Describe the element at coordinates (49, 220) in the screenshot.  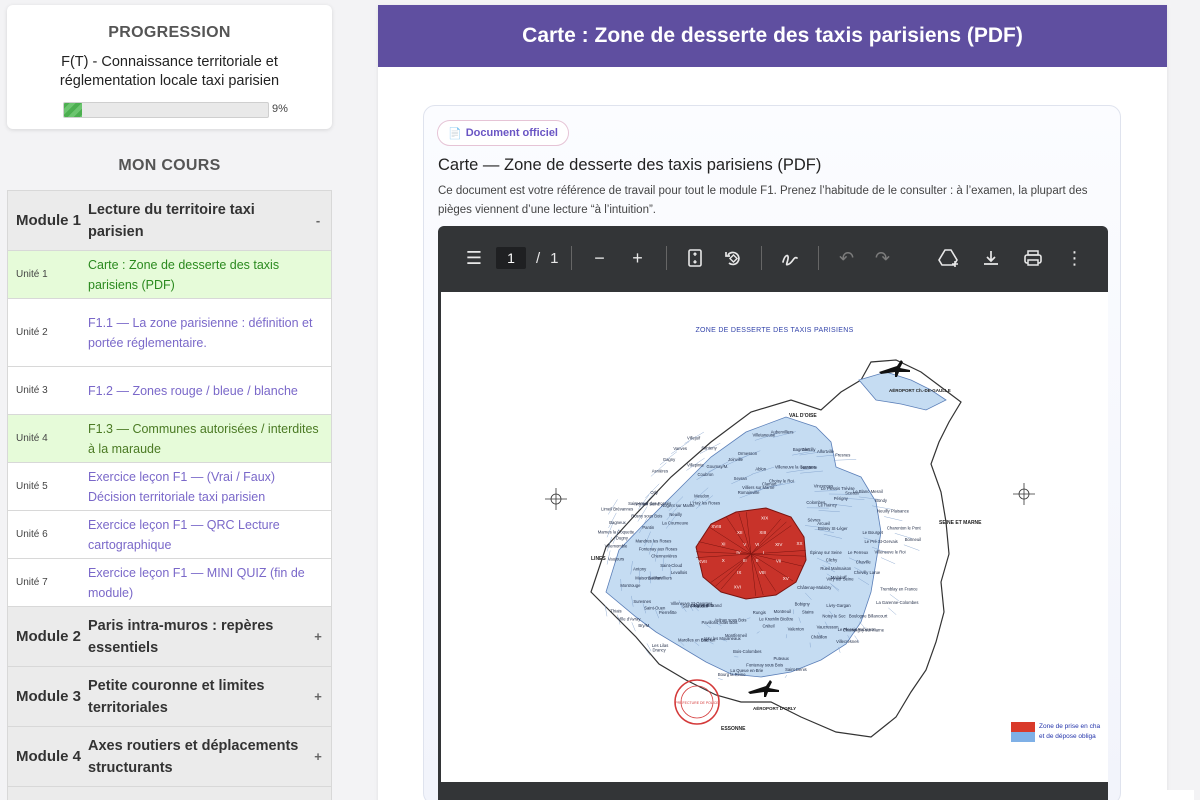
I see `module-label: Module 1` at that location.